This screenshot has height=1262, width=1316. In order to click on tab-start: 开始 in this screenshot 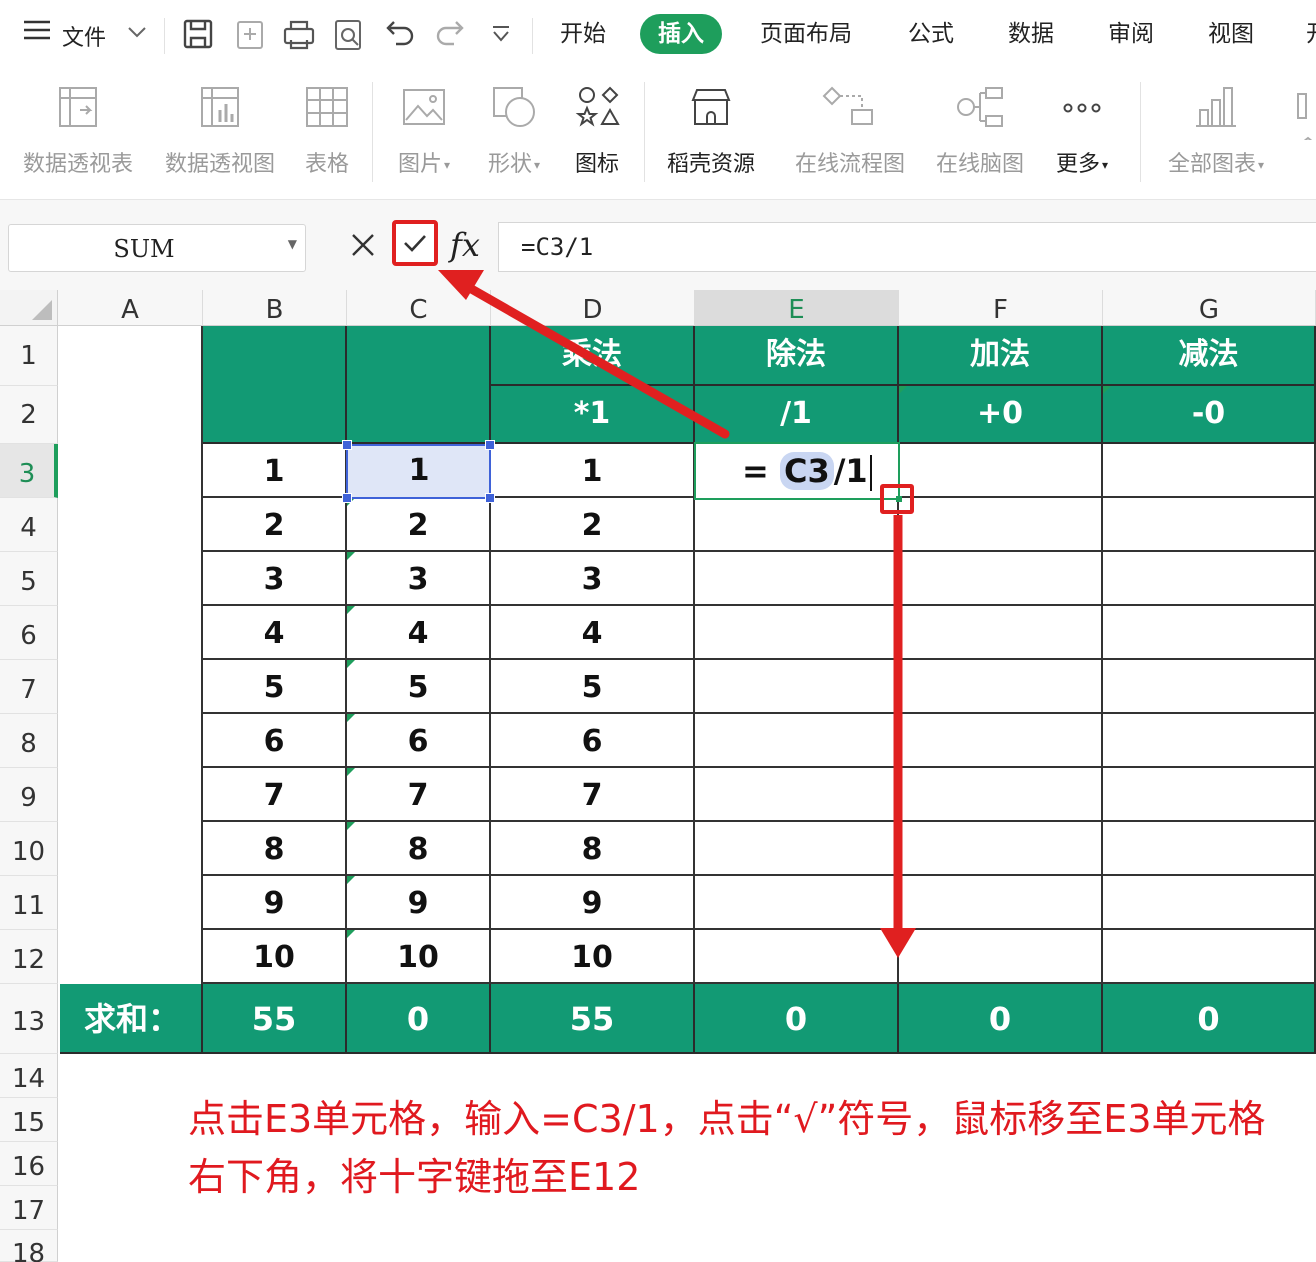, I will do `click(583, 34)`.